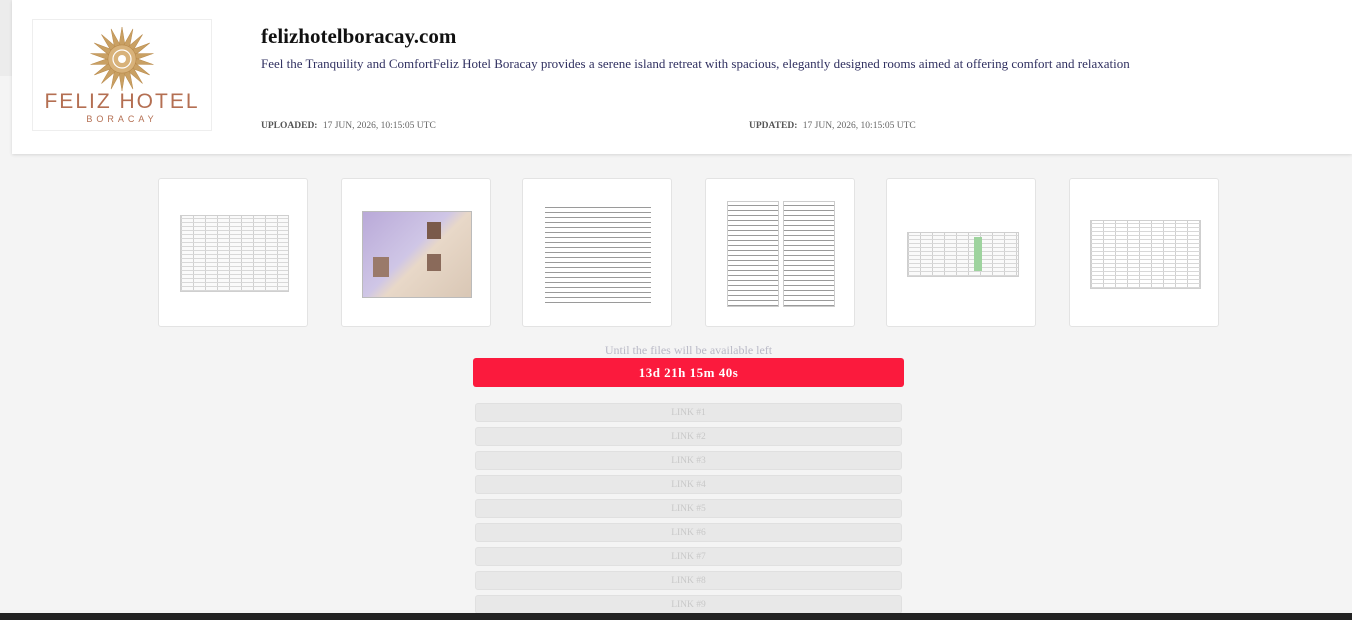  Describe the element at coordinates (379, 126) in the screenshot. I see `uploaded-value: 17 JUN, 2026, 10:15:05 UTC` at that location.